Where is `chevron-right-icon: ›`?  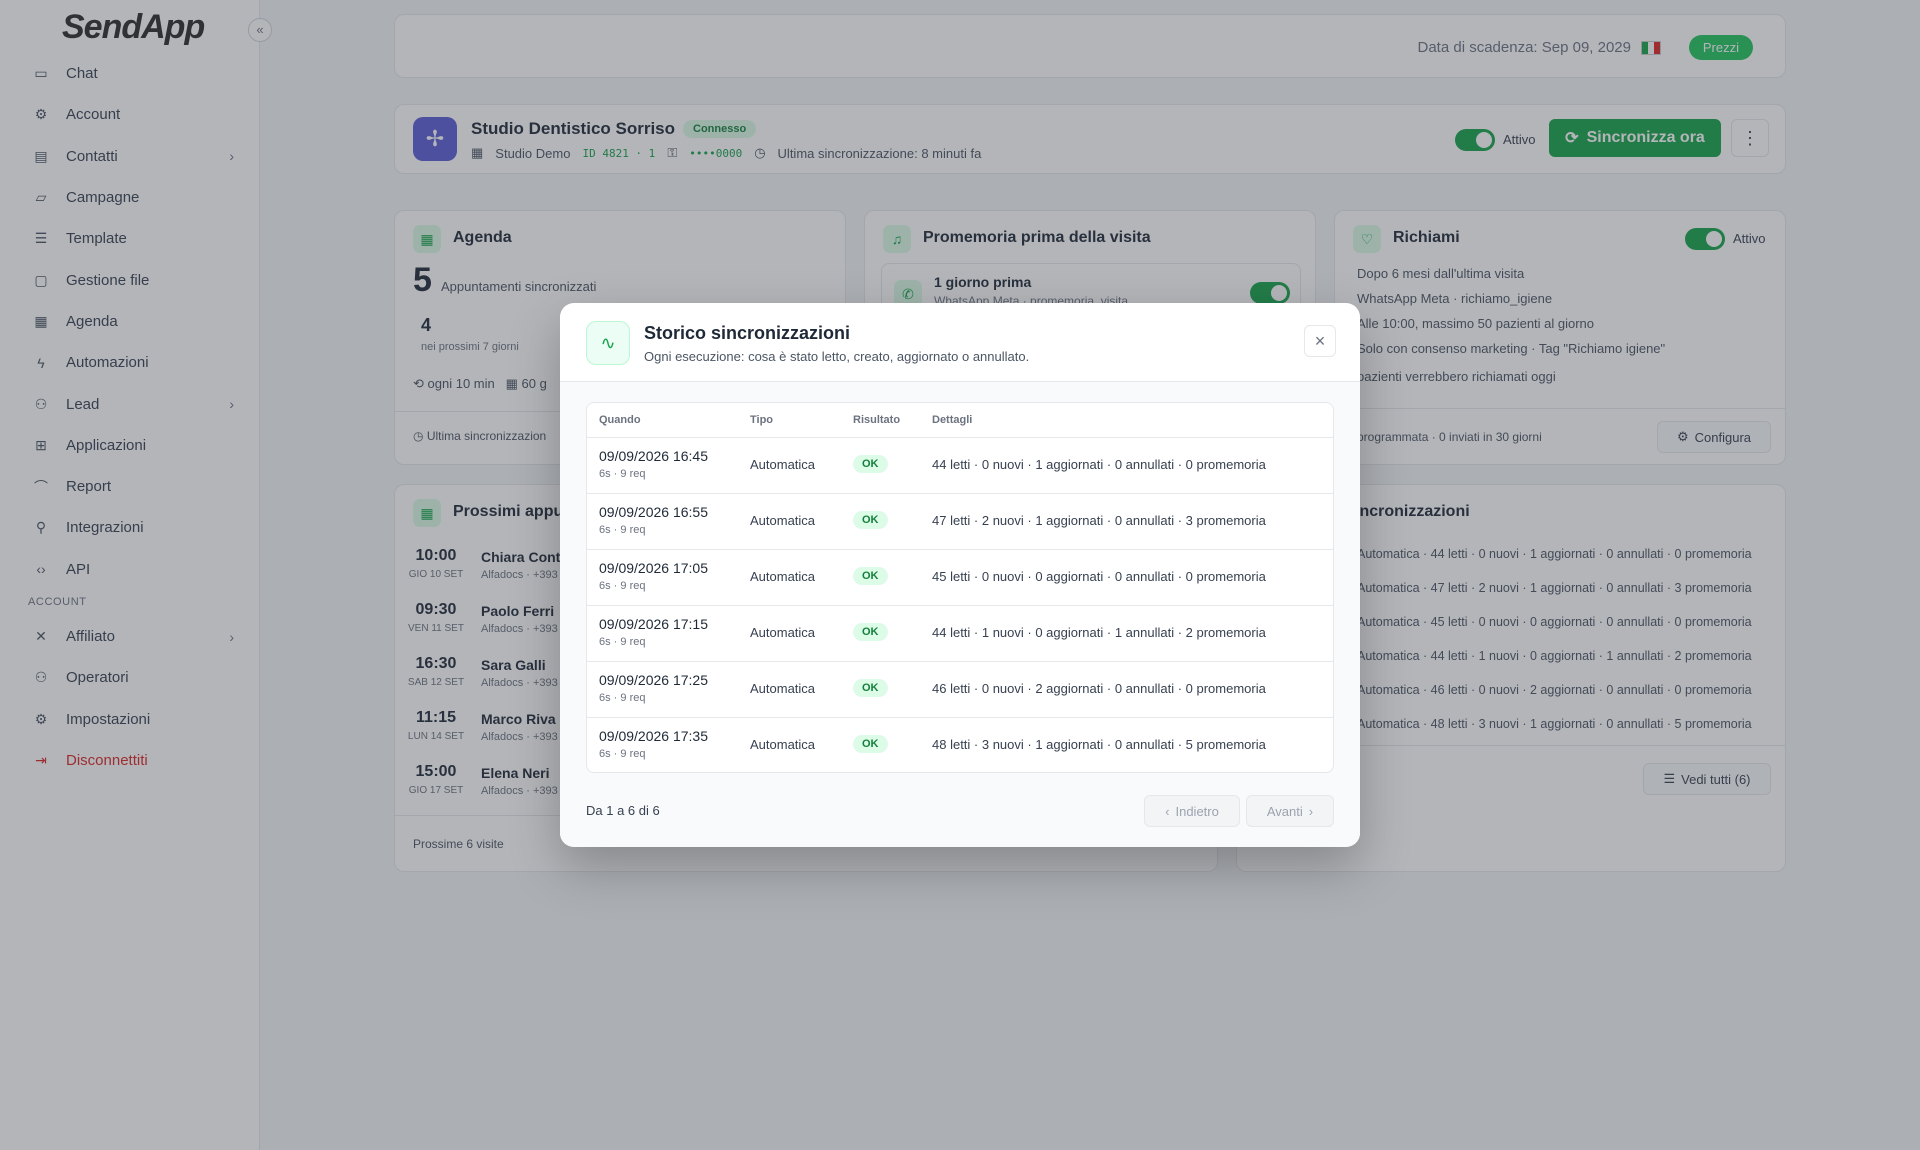 chevron-right-icon: › is located at coordinates (1311, 811).